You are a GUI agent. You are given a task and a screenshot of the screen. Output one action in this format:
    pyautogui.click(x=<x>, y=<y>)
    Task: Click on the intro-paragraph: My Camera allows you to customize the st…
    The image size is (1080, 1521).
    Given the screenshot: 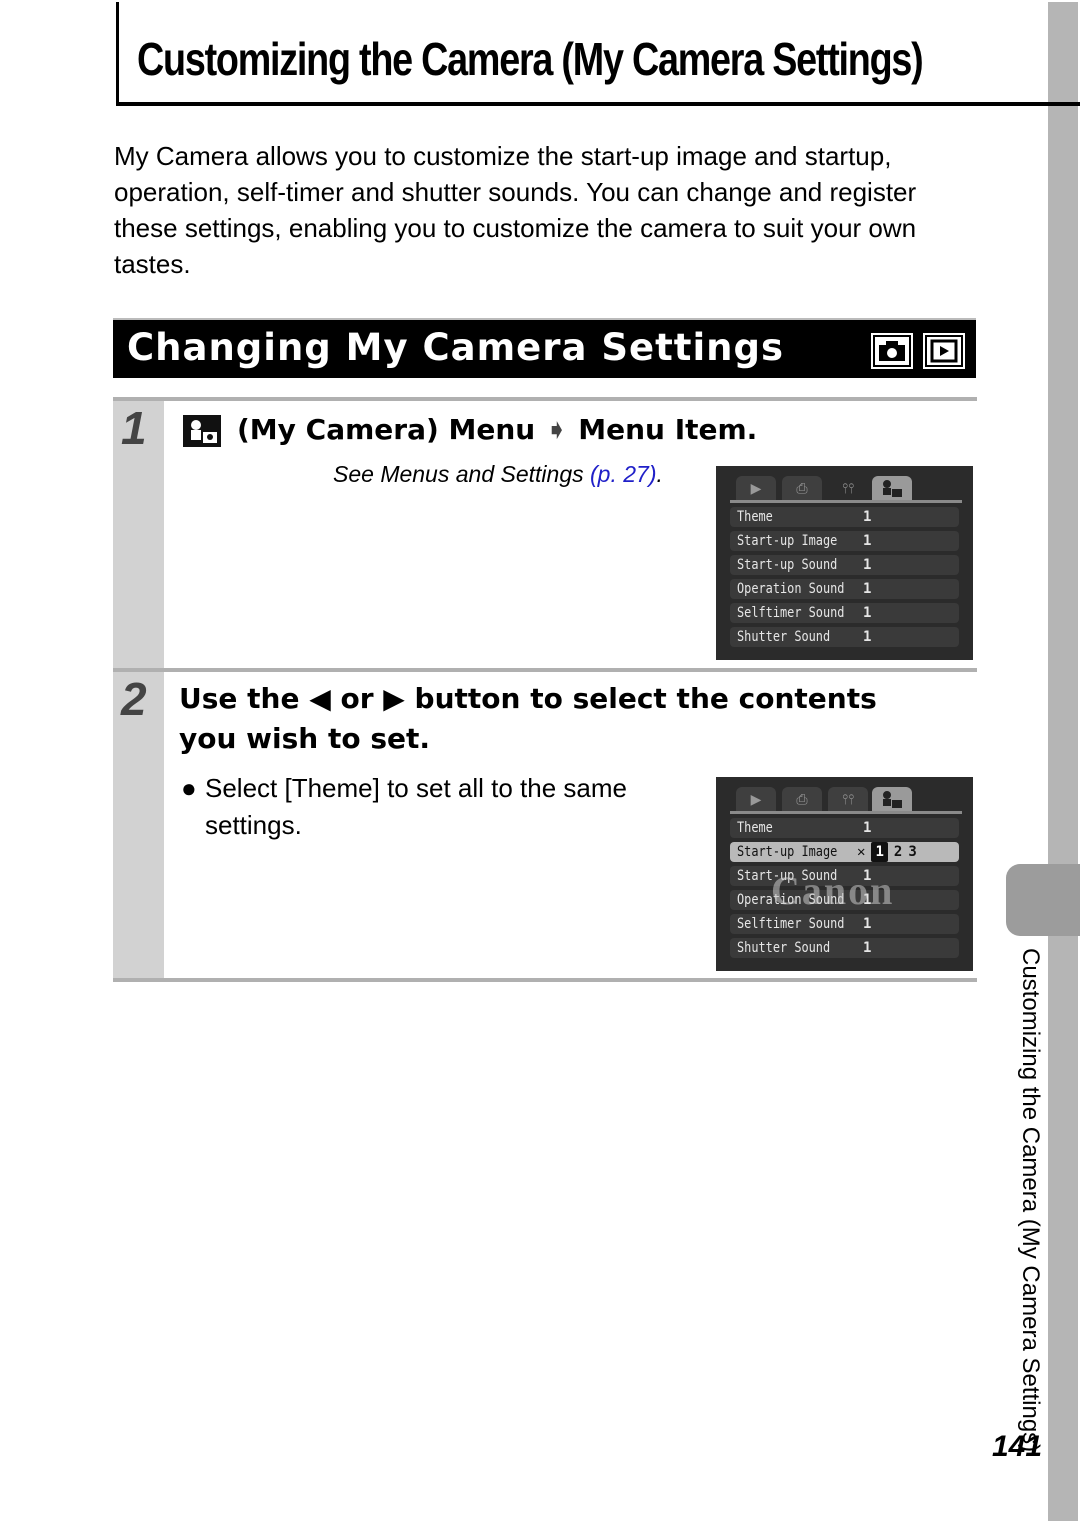 What is the action you would take?
    pyautogui.click(x=515, y=210)
    